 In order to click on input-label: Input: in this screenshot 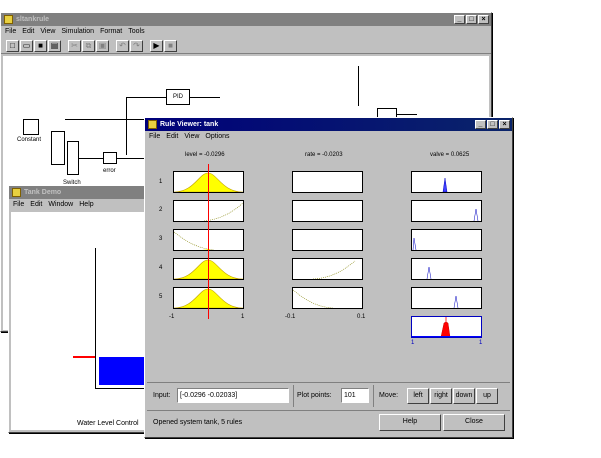, I will do `click(162, 395)`.